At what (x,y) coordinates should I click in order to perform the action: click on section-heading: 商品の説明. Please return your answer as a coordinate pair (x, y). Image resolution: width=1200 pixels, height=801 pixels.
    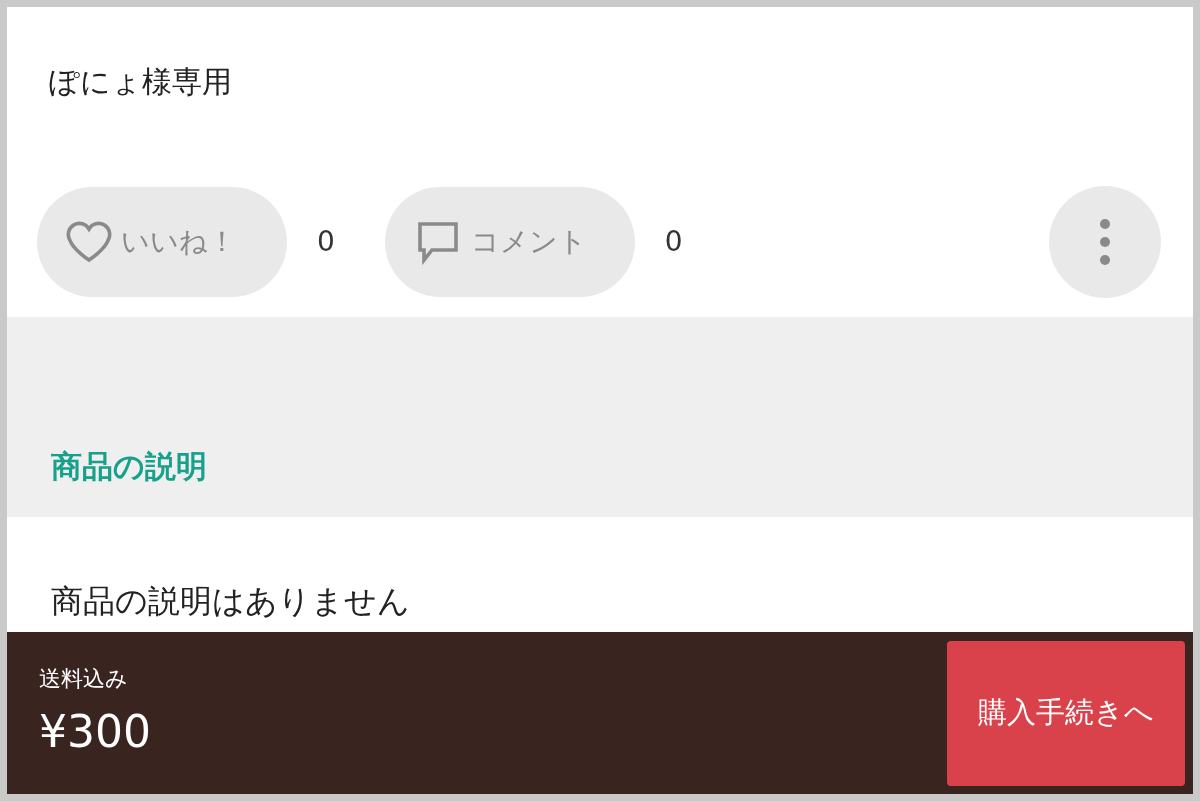
    Looking at the image, I should click on (129, 466).